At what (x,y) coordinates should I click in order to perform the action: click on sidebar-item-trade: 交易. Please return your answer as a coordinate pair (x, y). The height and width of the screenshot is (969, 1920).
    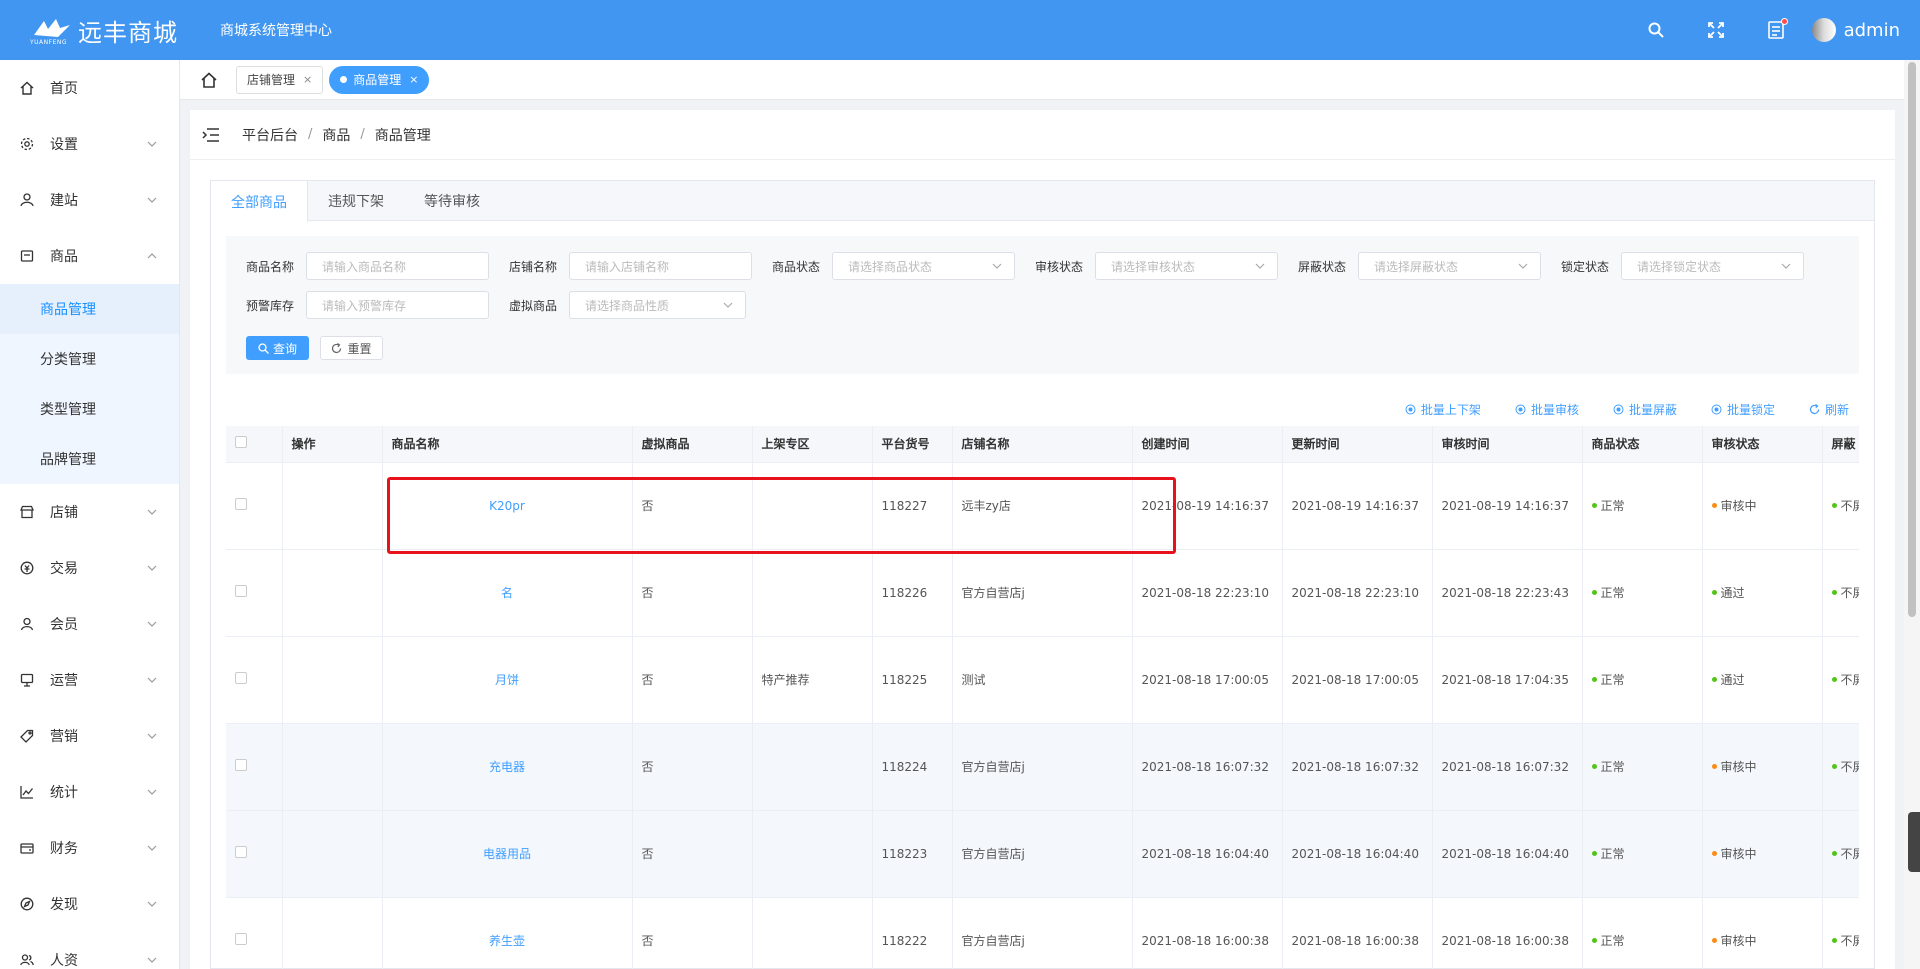
    Looking at the image, I should click on (89, 568).